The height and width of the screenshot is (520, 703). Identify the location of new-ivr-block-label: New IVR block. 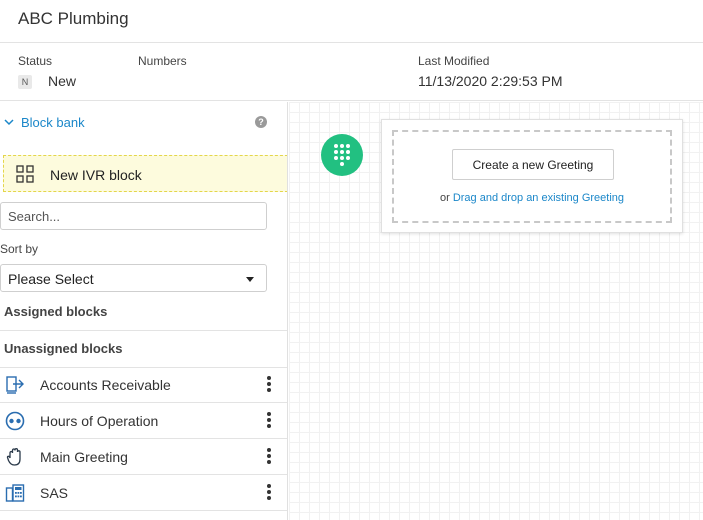
(96, 175).